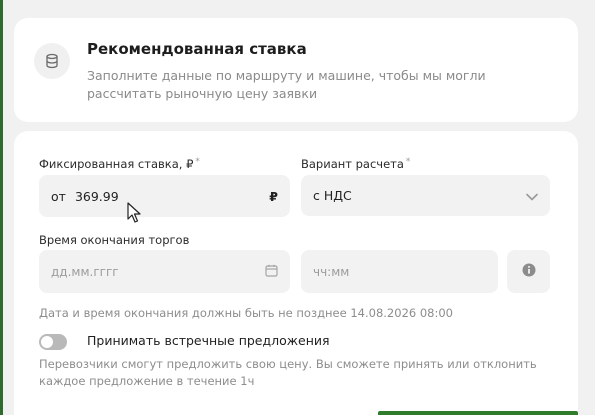 The width and height of the screenshot is (595, 415). I want to click on ruble-icon: ₽, so click(273, 196).